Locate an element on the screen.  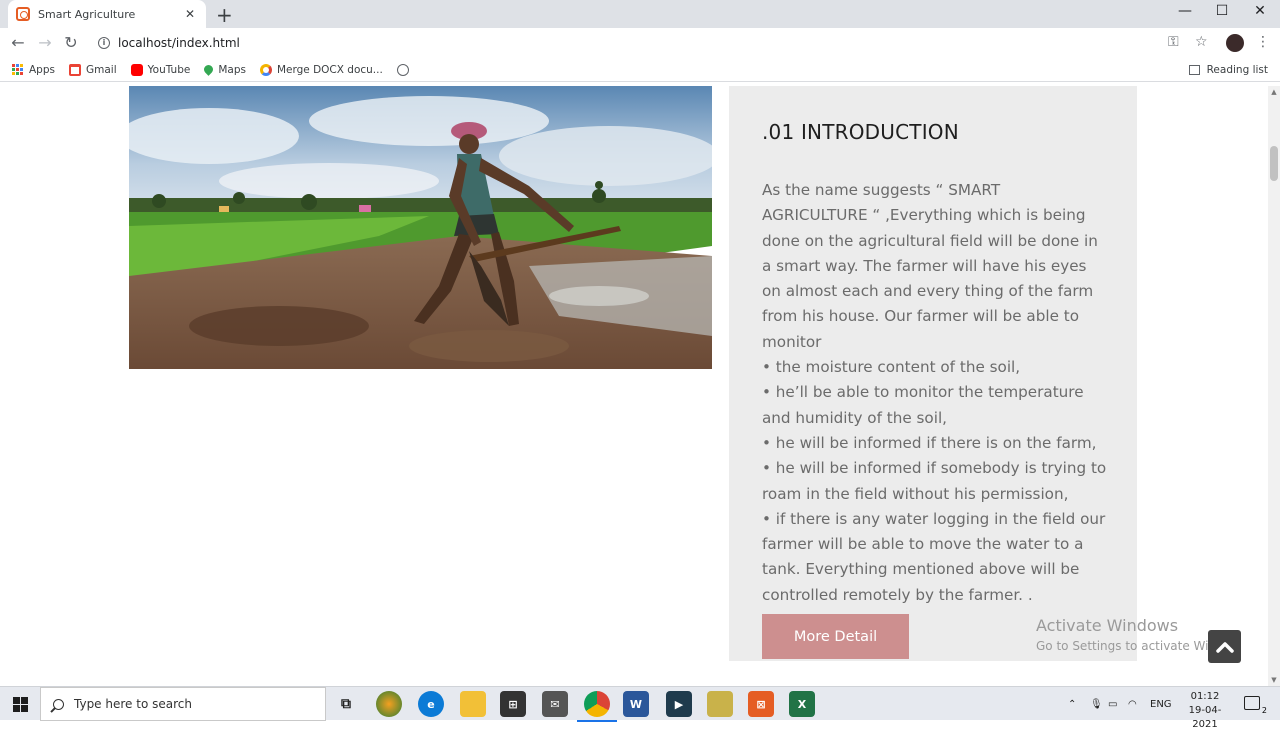
scroll-down-arrow-icon: ▼ is located at coordinates (1274, 680).